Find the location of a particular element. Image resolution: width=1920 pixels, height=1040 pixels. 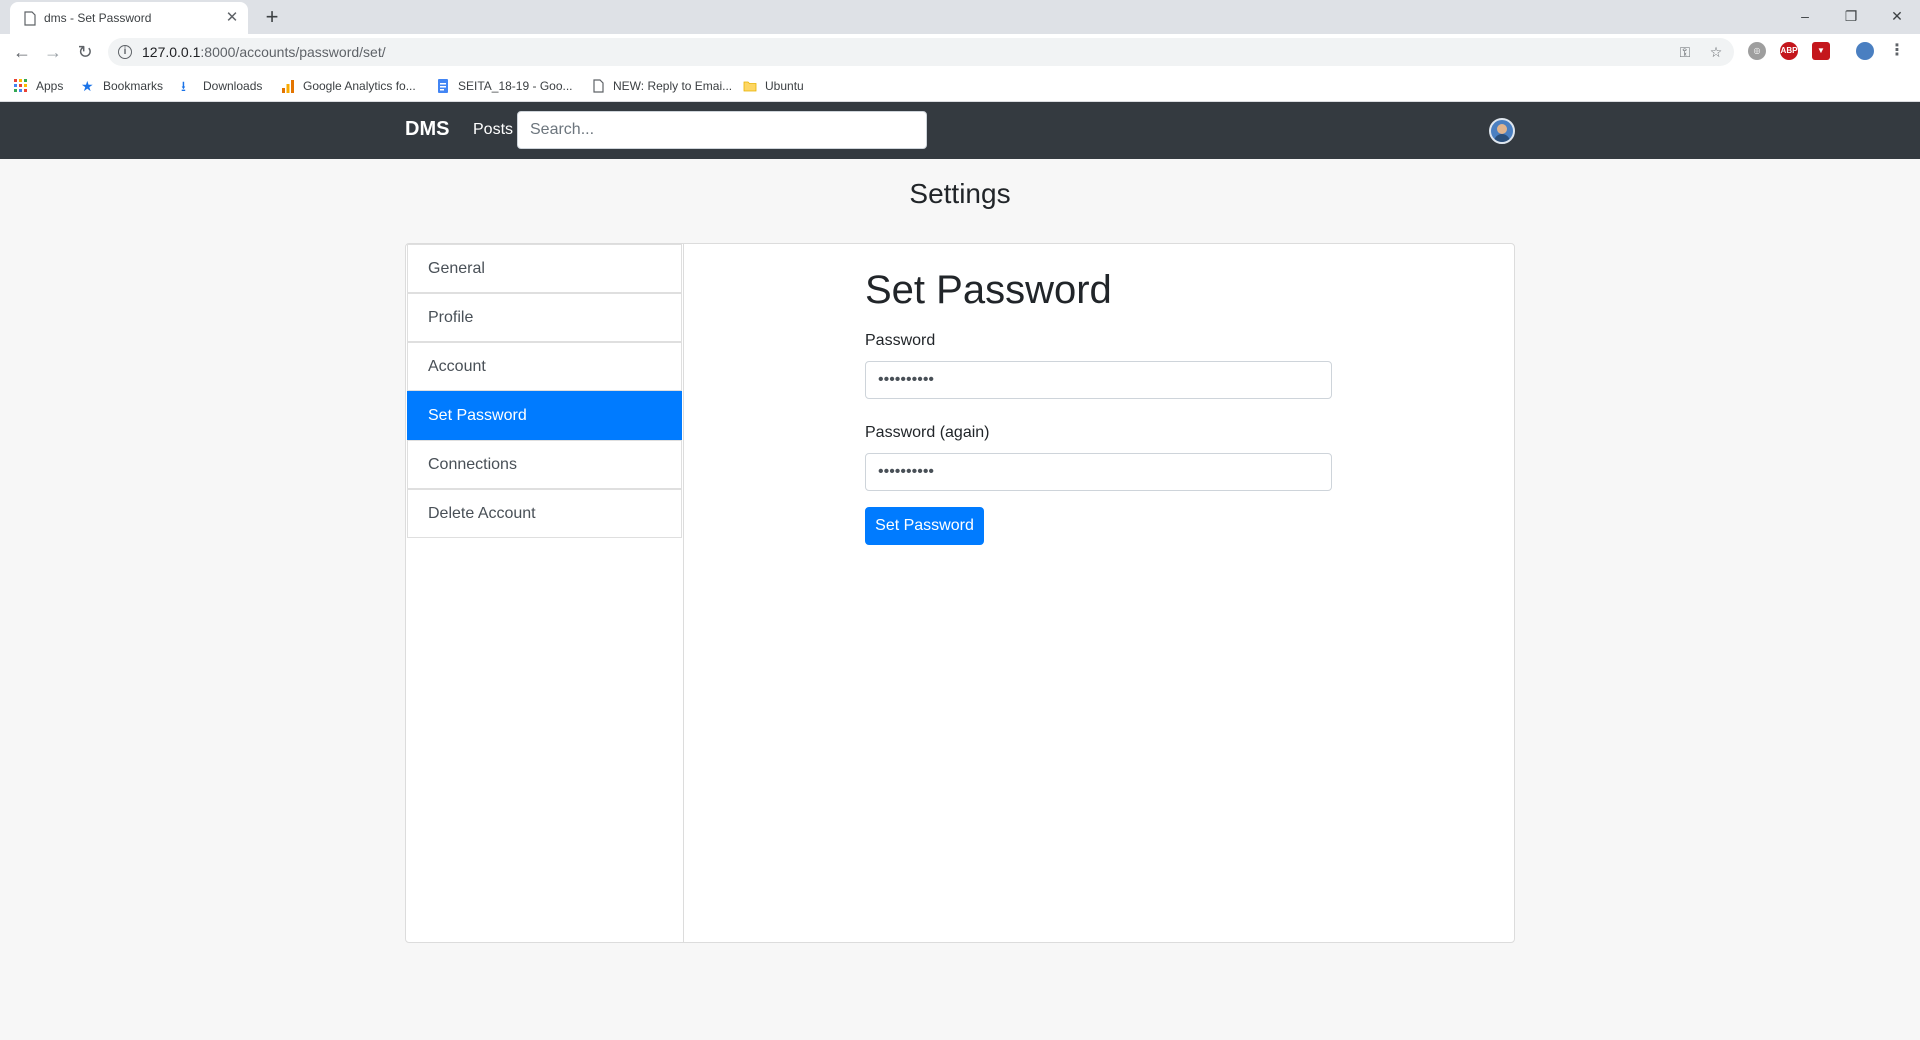

bookmark-ubuntu: Ubuntu is located at coordinates (773, 86).